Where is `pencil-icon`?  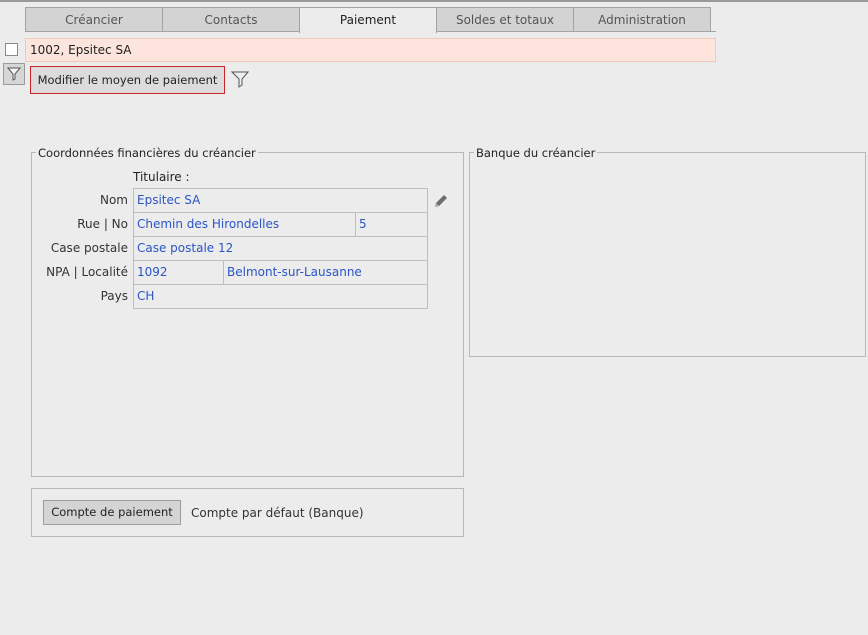 pencil-icon is located at coordinates (441, 201).